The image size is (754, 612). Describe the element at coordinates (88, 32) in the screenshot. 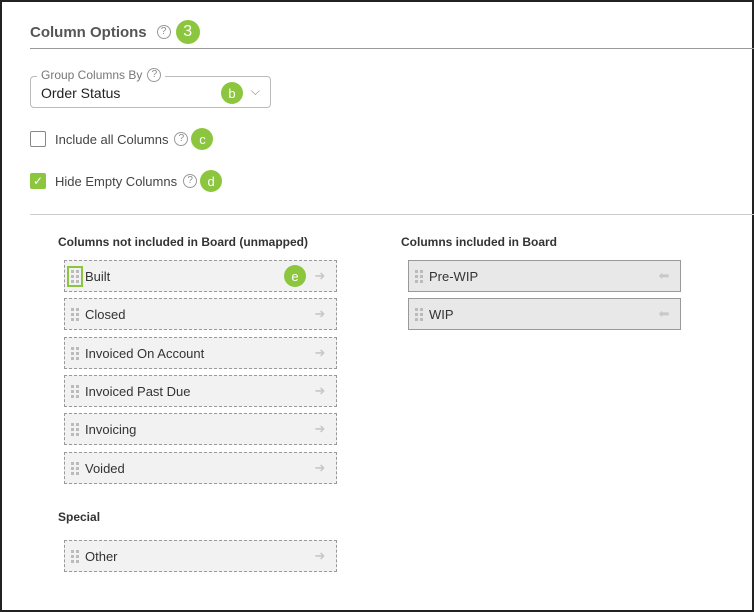

I see `section-title: Column Options` at that location.